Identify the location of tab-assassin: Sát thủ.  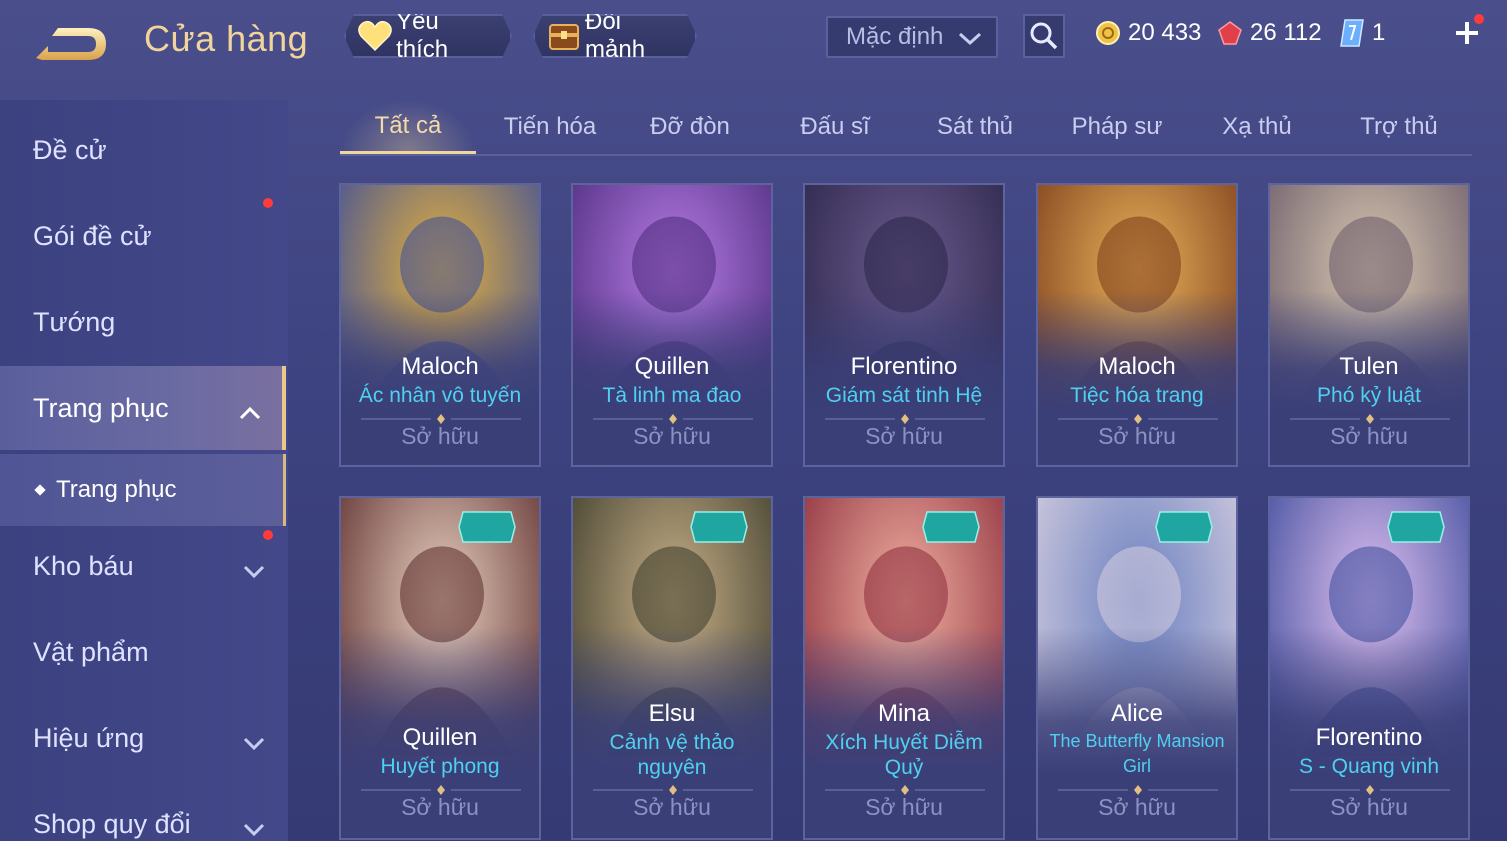
(975, 127).